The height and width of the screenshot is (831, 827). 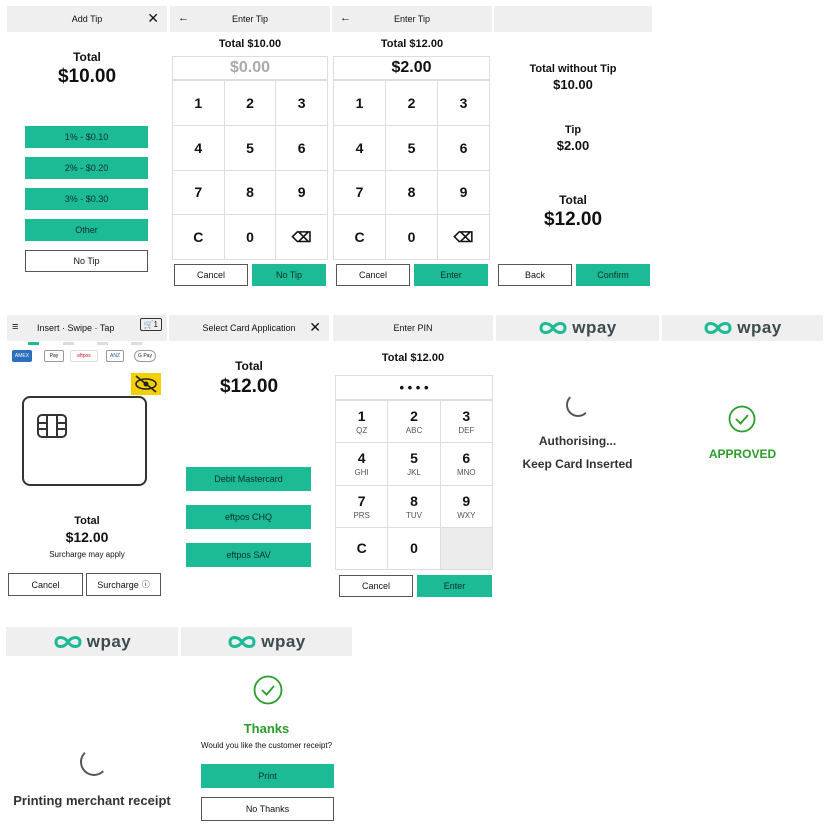 What do you see at coordinates (414, 387) in the screenshot?
I see `pin-display: • • • •` at bounding box center [414, 387].